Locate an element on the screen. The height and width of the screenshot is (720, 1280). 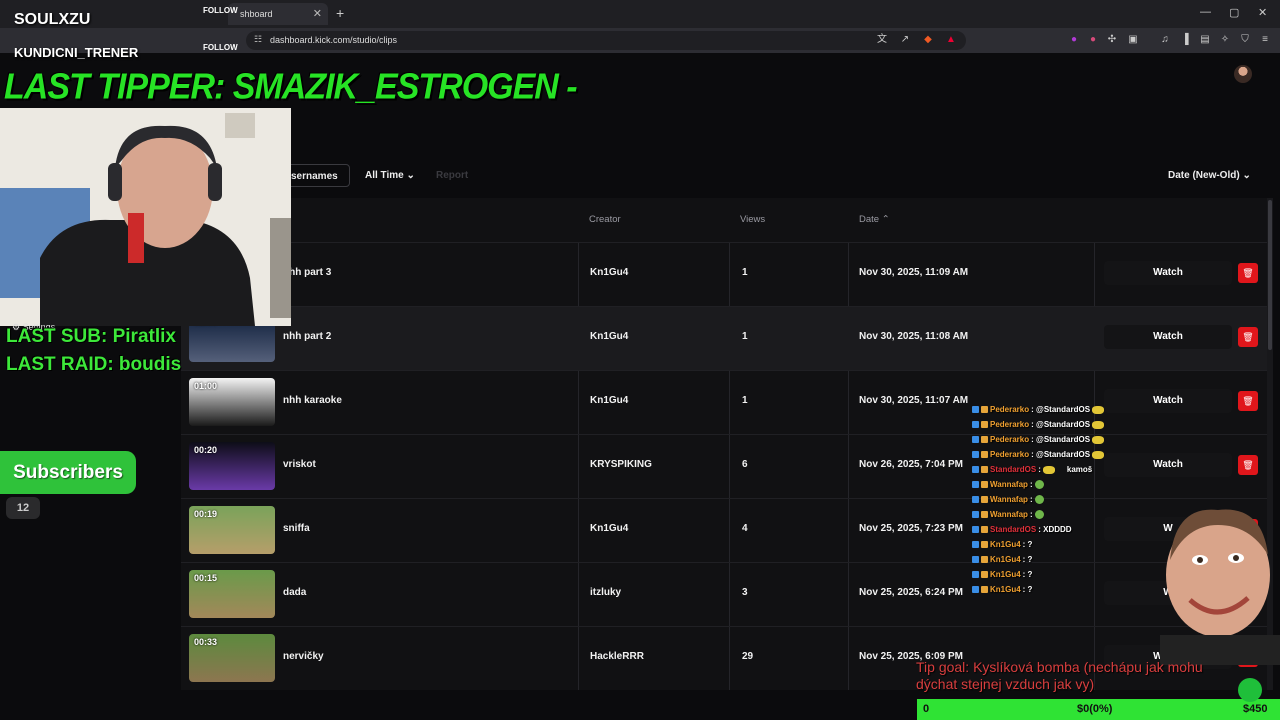
scrollbar-thumb is located at coordinates (1270, 275).